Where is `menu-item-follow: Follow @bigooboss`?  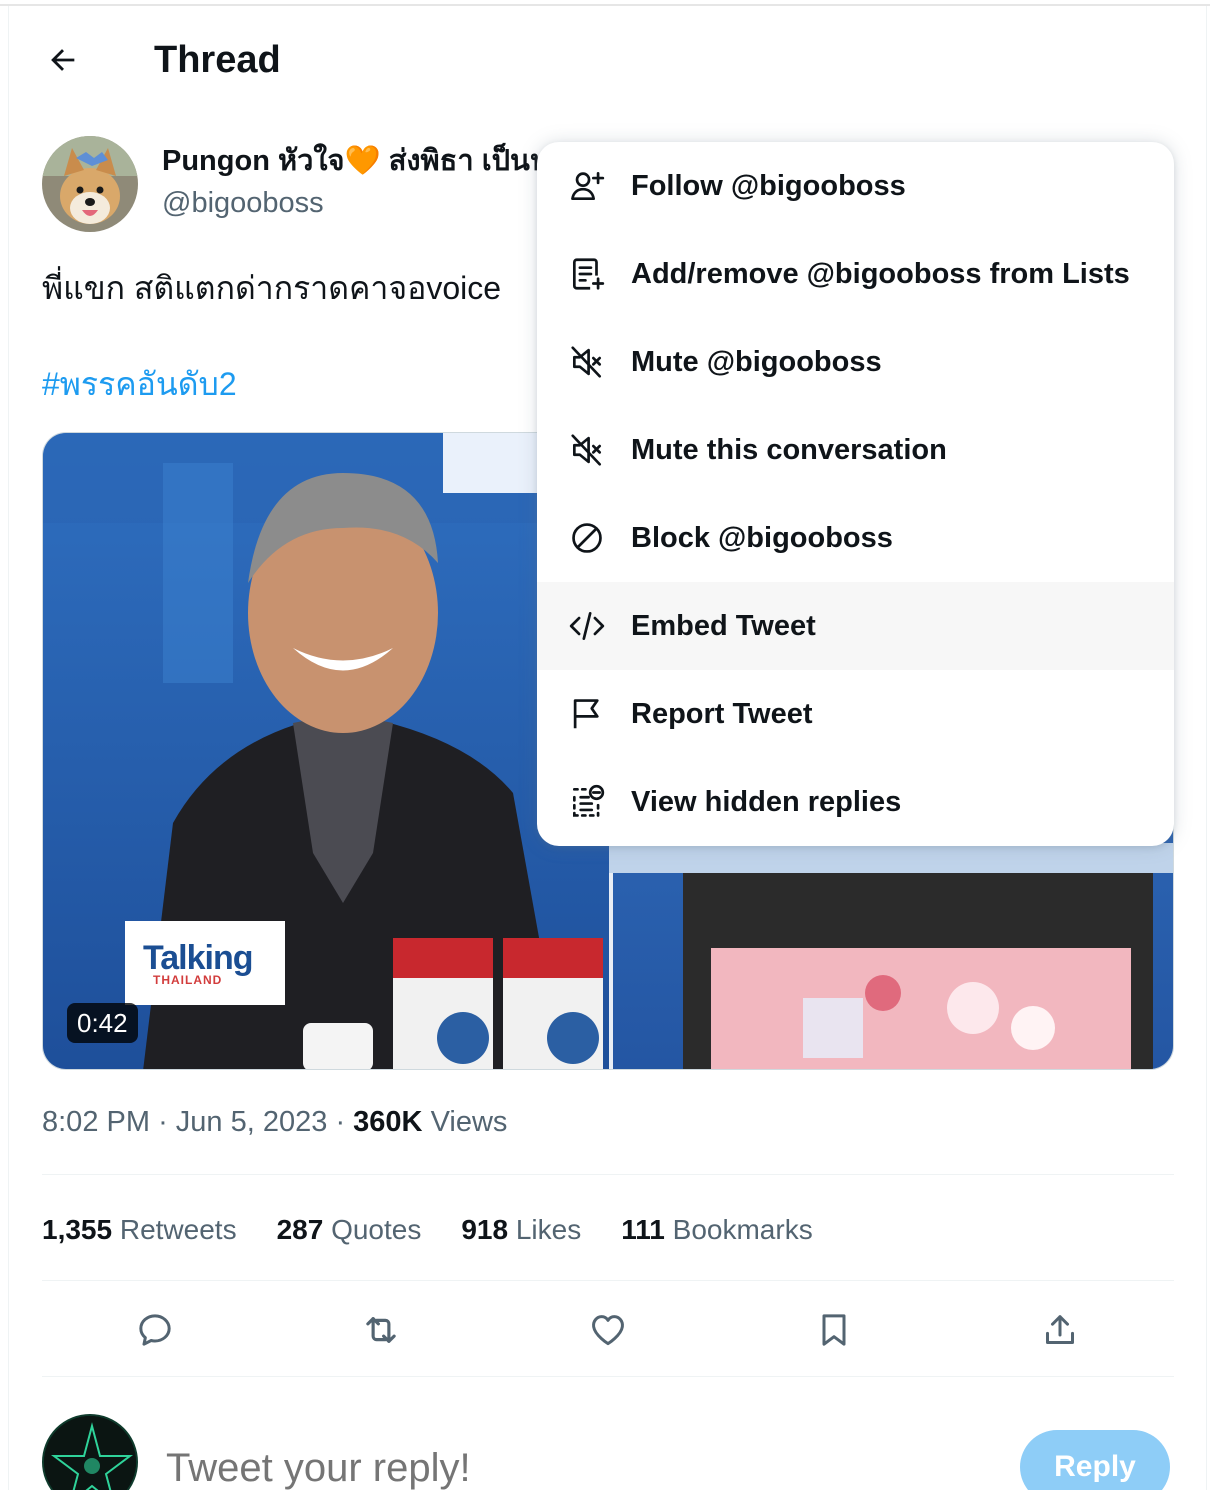
menu-item-follow: Follow @bigooboss is located at coordinates (855, 186).